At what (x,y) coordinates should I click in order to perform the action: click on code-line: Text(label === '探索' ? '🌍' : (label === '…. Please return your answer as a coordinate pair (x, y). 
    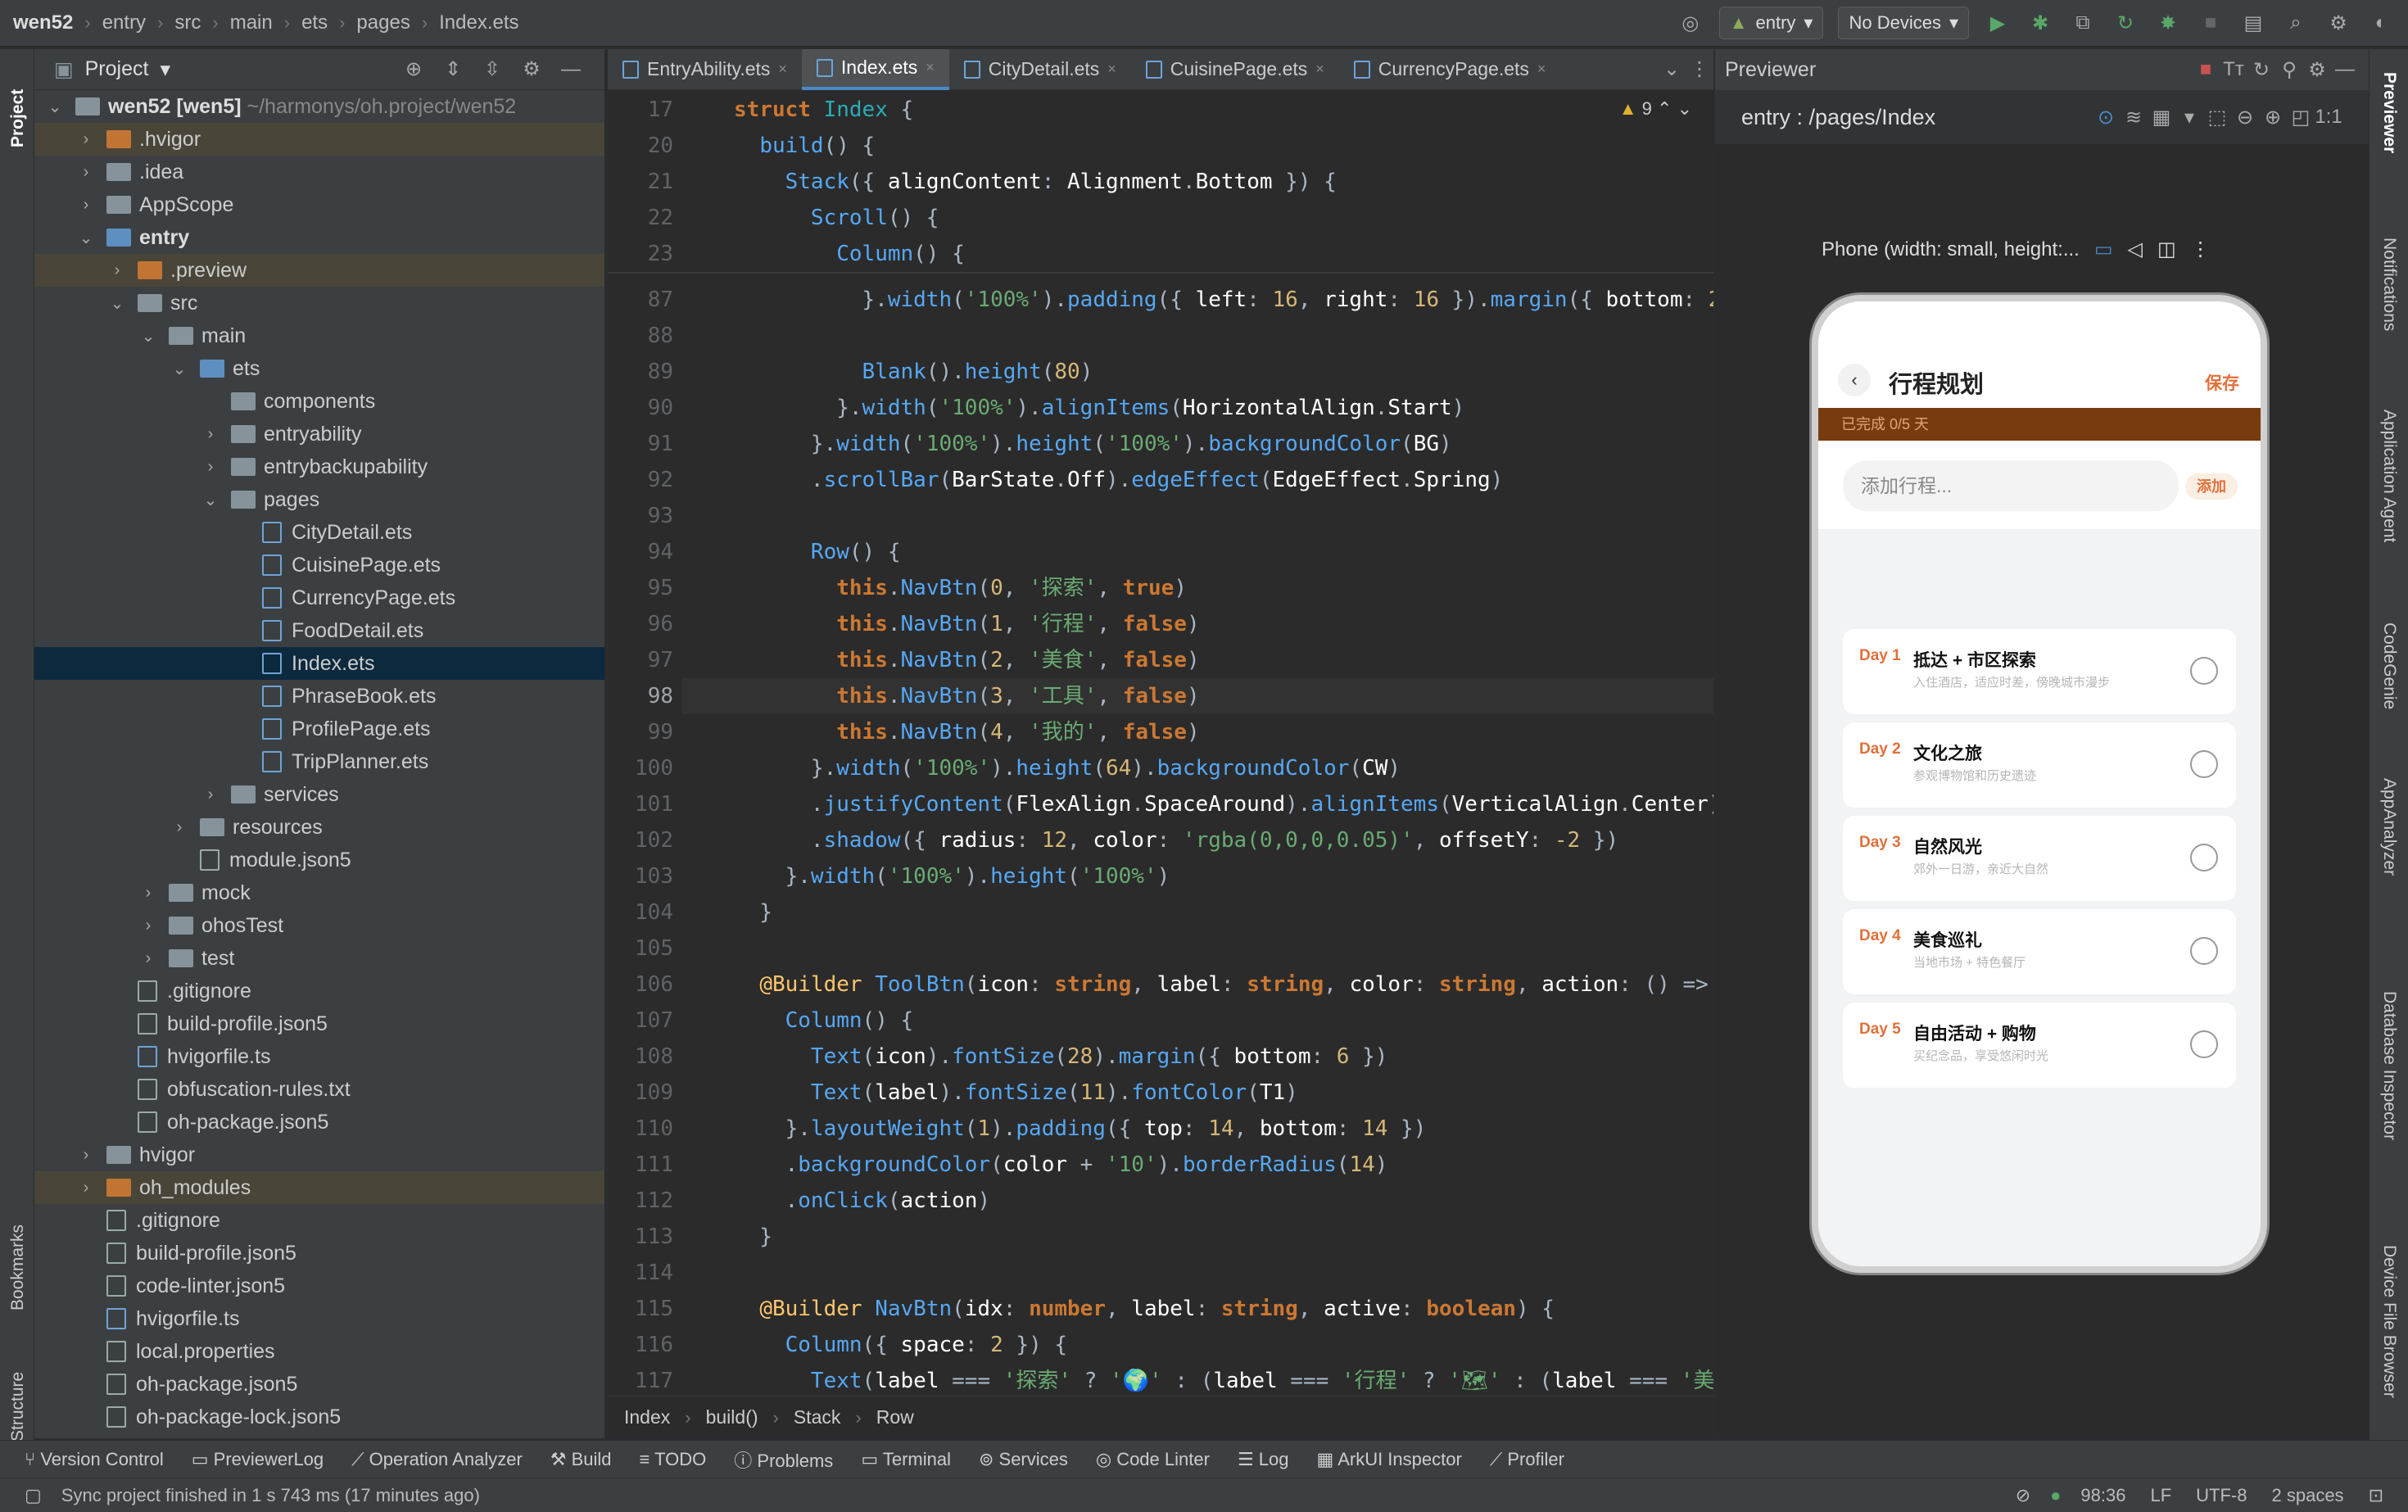
    Looking at the image, I should click on (1223, 1381).